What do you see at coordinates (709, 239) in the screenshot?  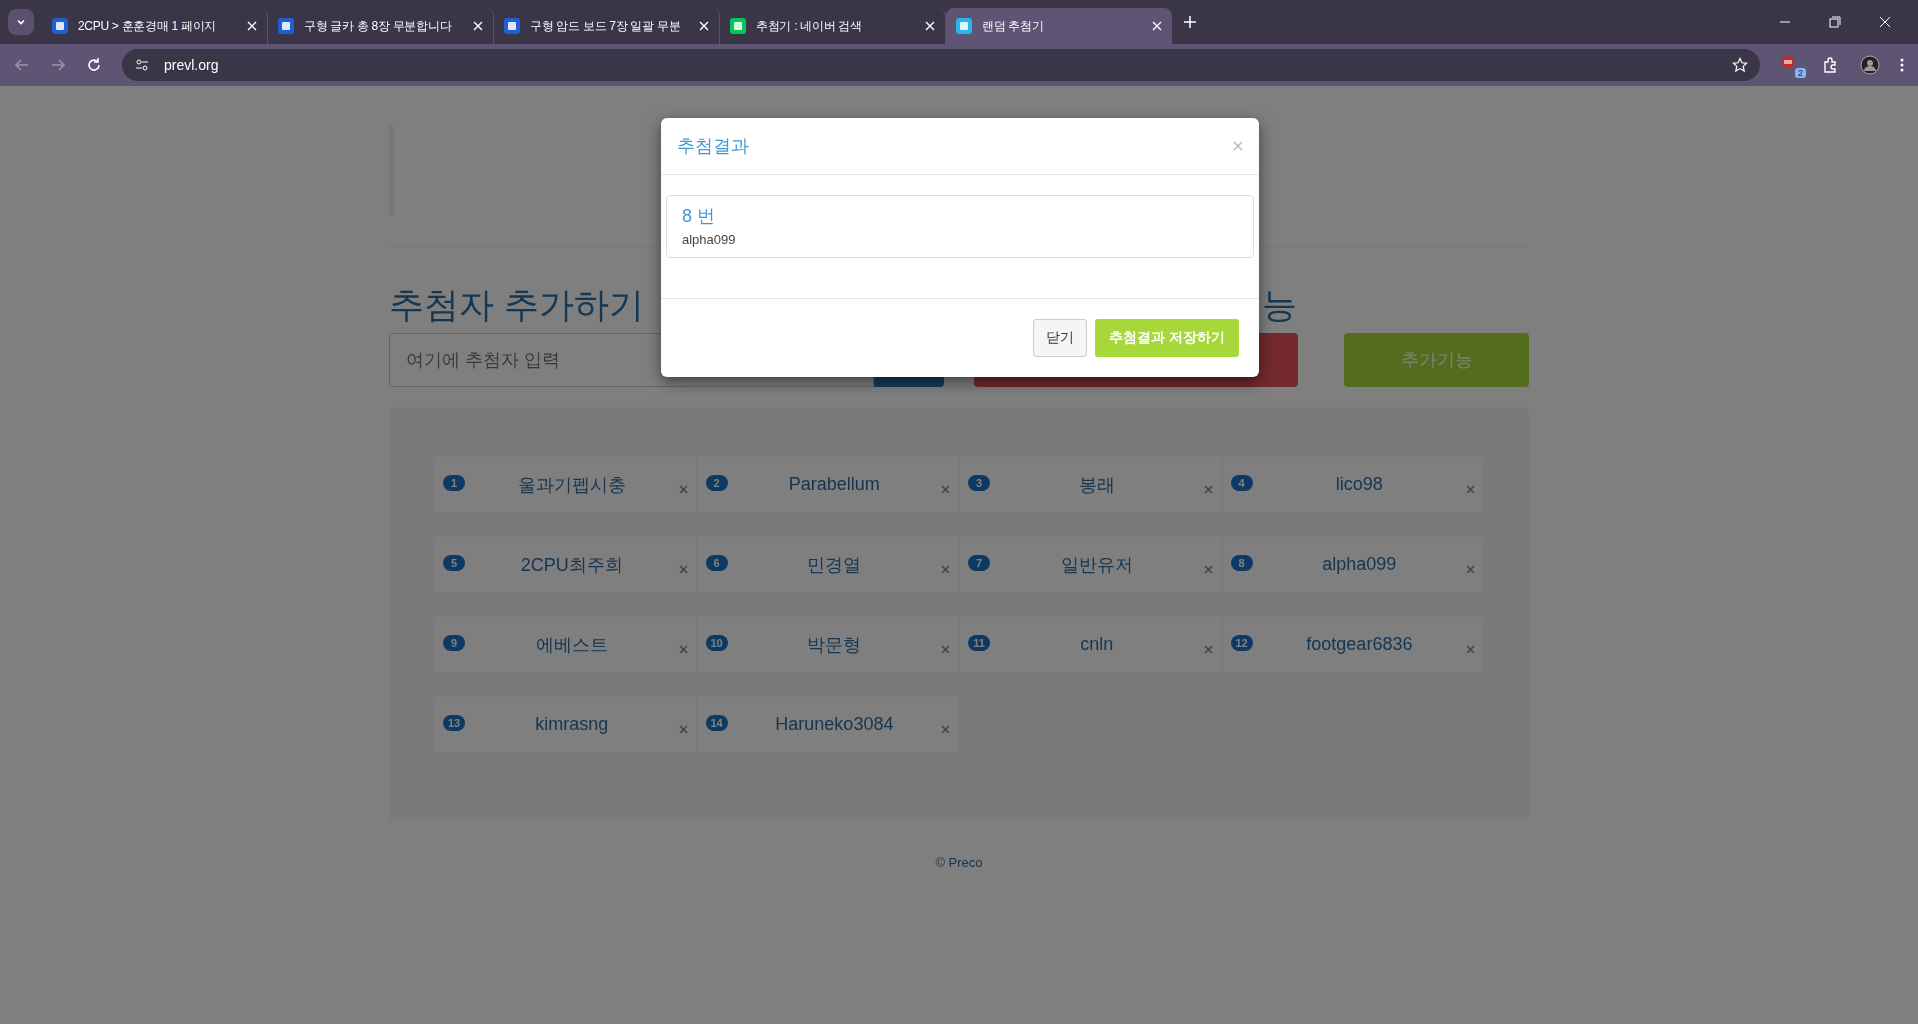 I see `result-name: alpha099` at bounding box center [709, 239].